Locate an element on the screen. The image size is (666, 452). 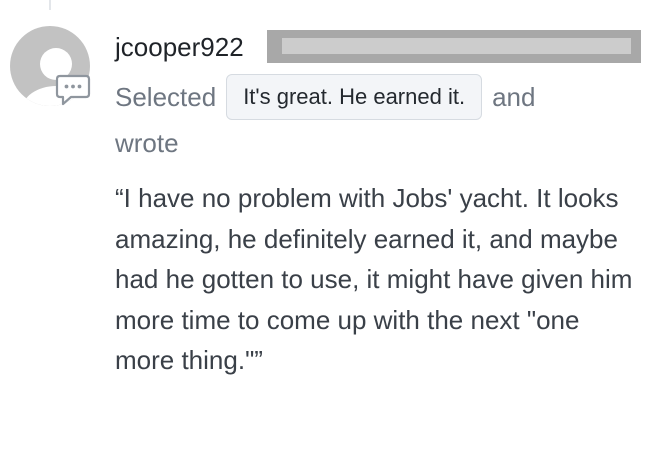
comment-username: jcooper922 is located at coordinates (179, 47).